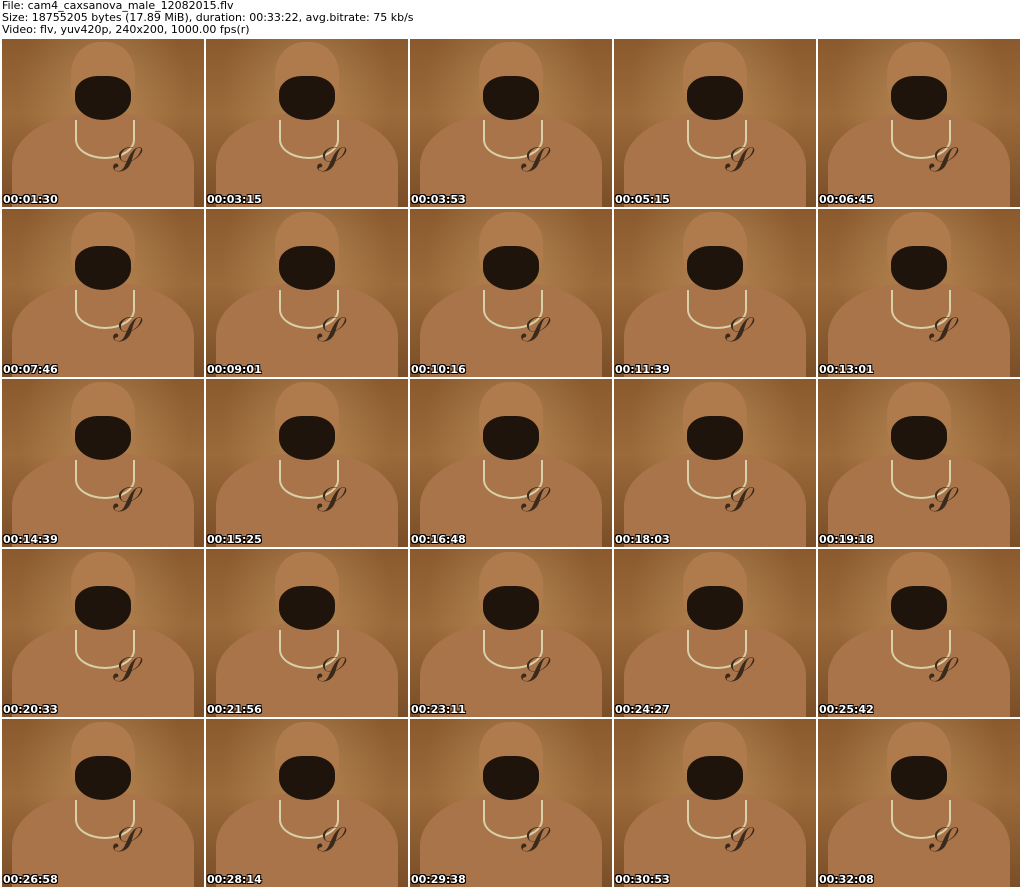 Image resolution: width=1024 pixels, height=889 pixels. What do you see at coordinates (642, 369) in the screenshot?
I see `thumbnail-timestamp: 00:11:39` at bounding box center [642, 369].